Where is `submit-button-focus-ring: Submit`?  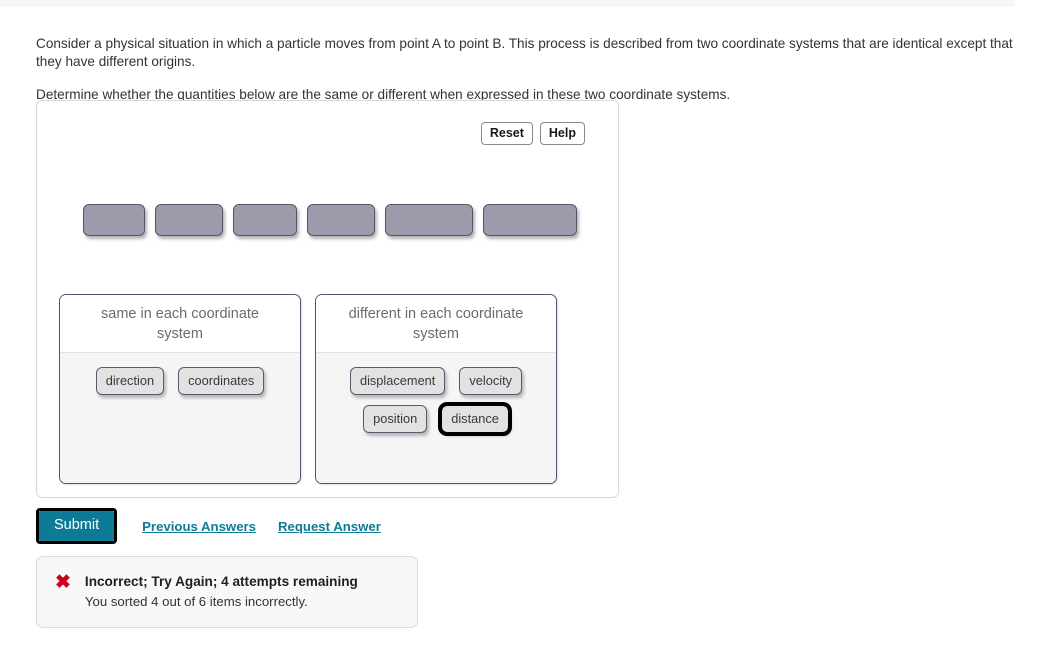 submit-button-focus-ring: Submit is located at coordinates (77, 526).